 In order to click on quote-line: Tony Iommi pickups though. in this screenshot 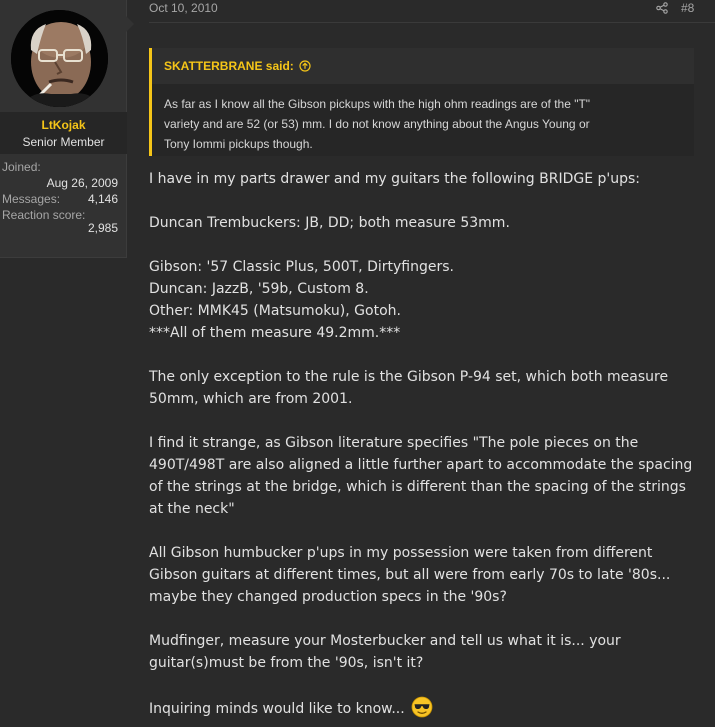, I will do `click(238, 144)`.